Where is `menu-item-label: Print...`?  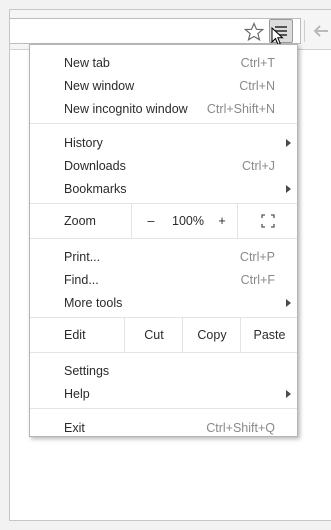
menu-item-label: Print... is located at coordinates (82, 257).